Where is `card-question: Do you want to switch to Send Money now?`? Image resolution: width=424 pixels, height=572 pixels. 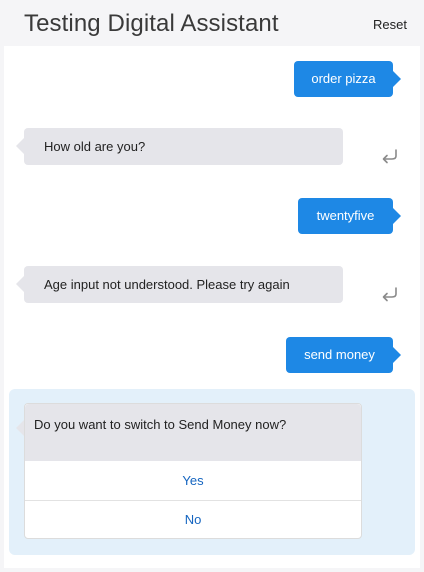 card-question: Do you want to switch to Send Money now? is located at coordinates (188, 432).